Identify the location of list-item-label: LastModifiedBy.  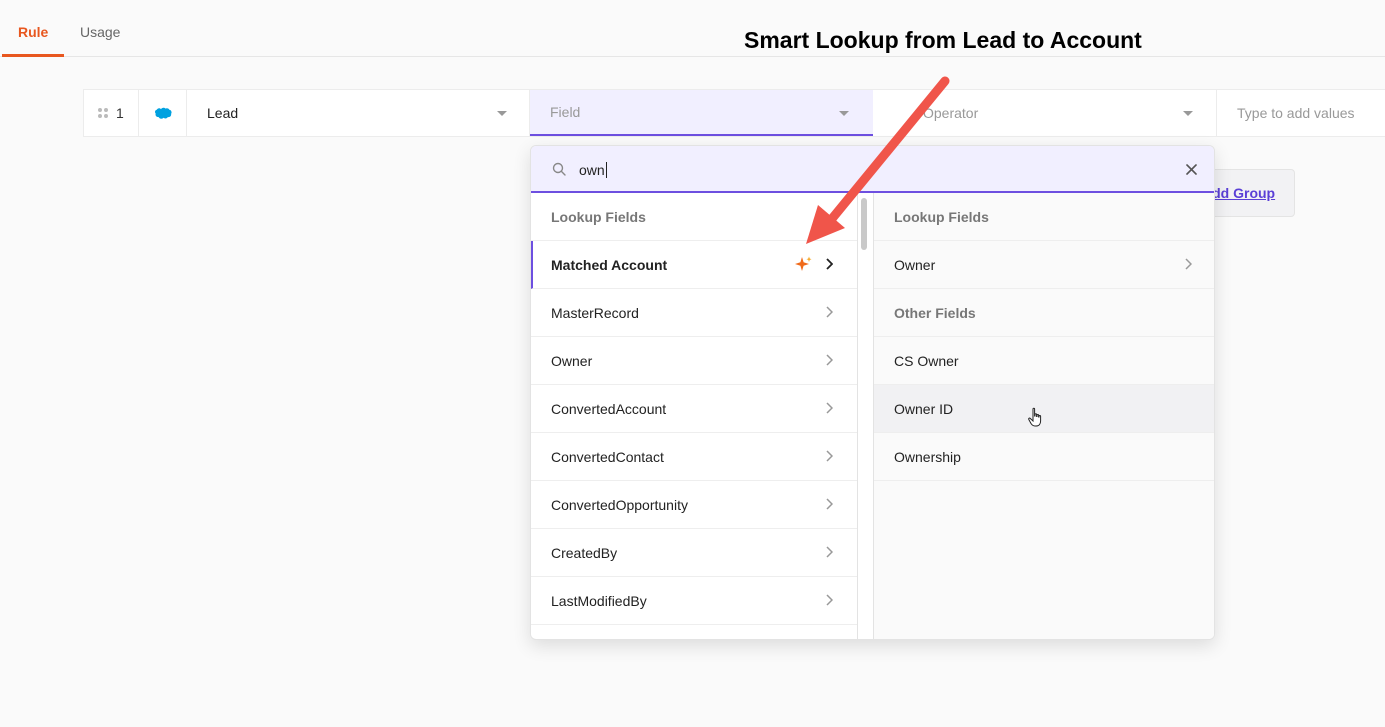
(599, 600).